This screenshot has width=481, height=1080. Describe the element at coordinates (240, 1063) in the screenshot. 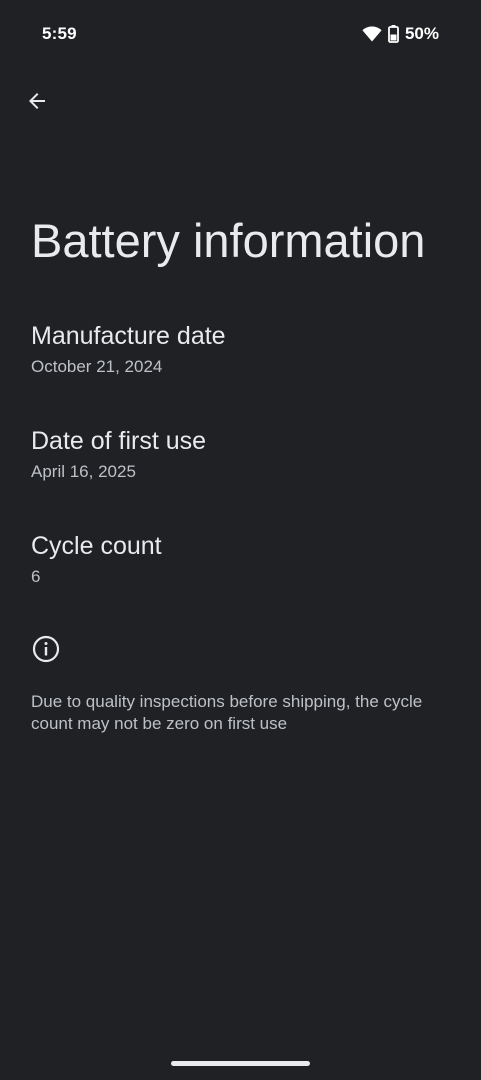

I see `gesture-navigation-handle` at that location.